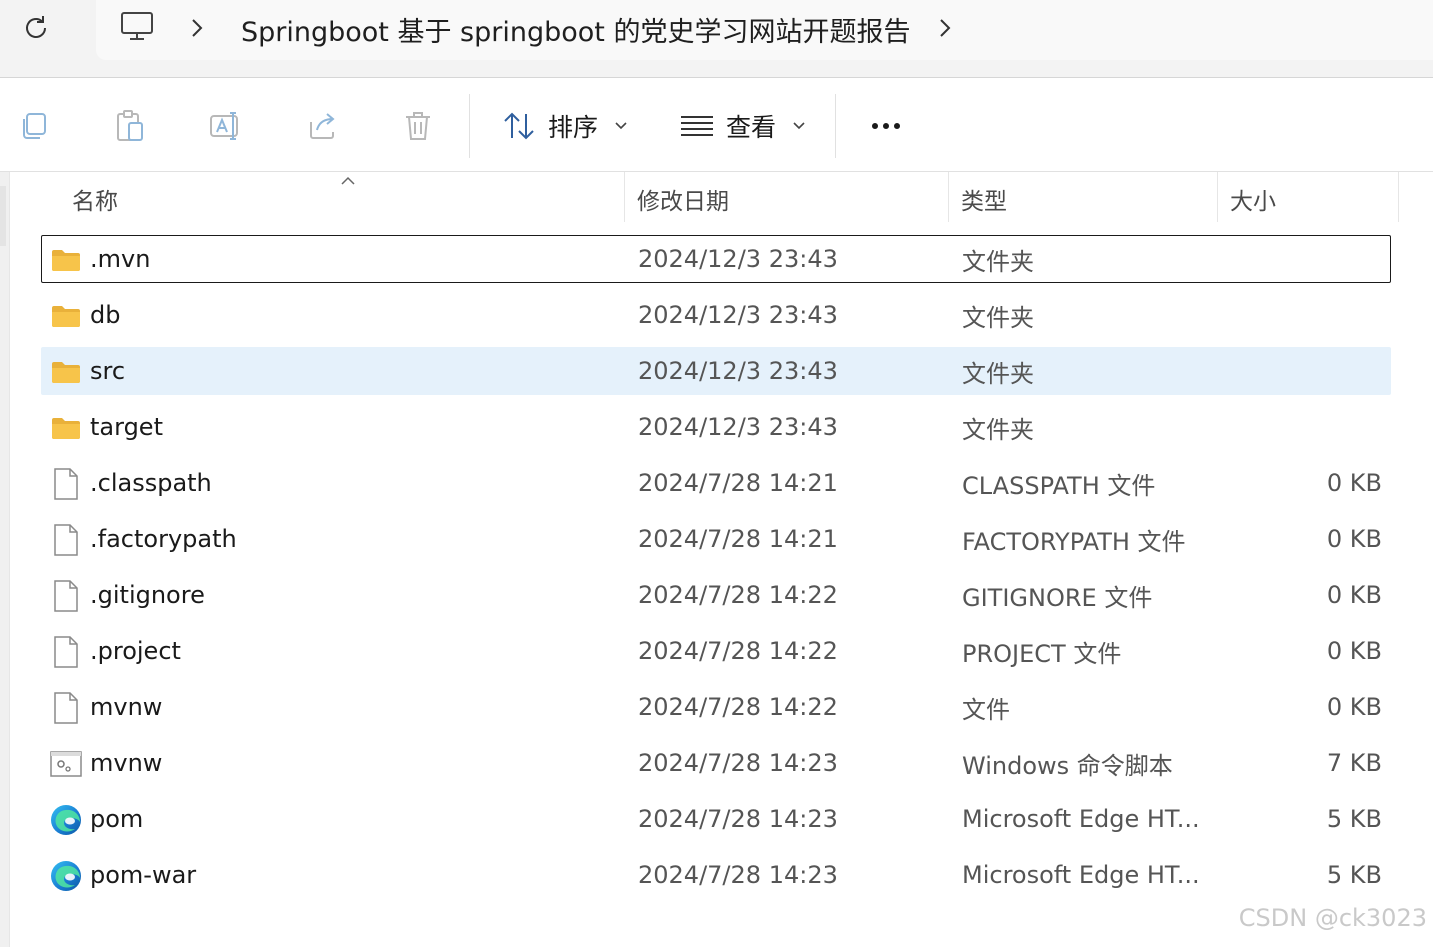  Describe the element at coordinates (137, 29) in the screenshot. I see `this-pc-icon` at that location.